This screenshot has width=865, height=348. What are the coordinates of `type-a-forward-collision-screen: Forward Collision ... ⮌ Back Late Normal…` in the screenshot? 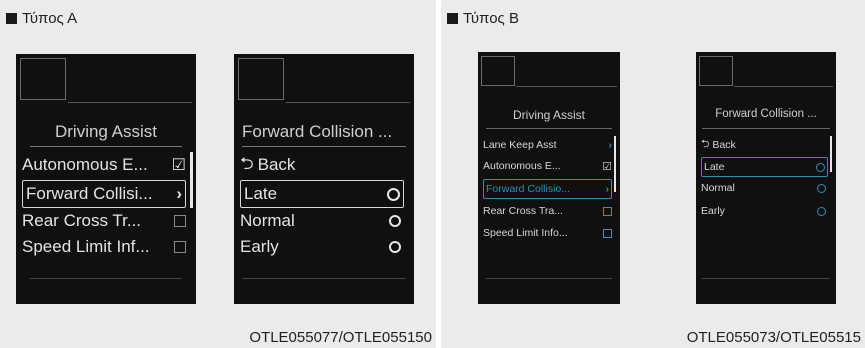 It's located at (324, 179).